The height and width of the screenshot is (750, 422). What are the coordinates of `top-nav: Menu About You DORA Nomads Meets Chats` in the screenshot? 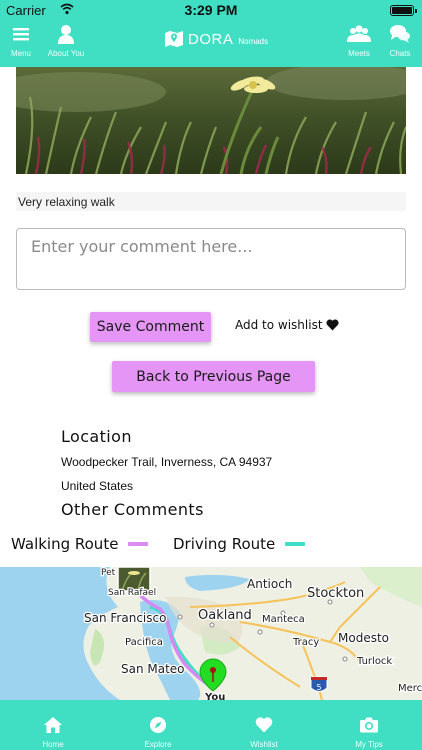 It's located at (211, 43).